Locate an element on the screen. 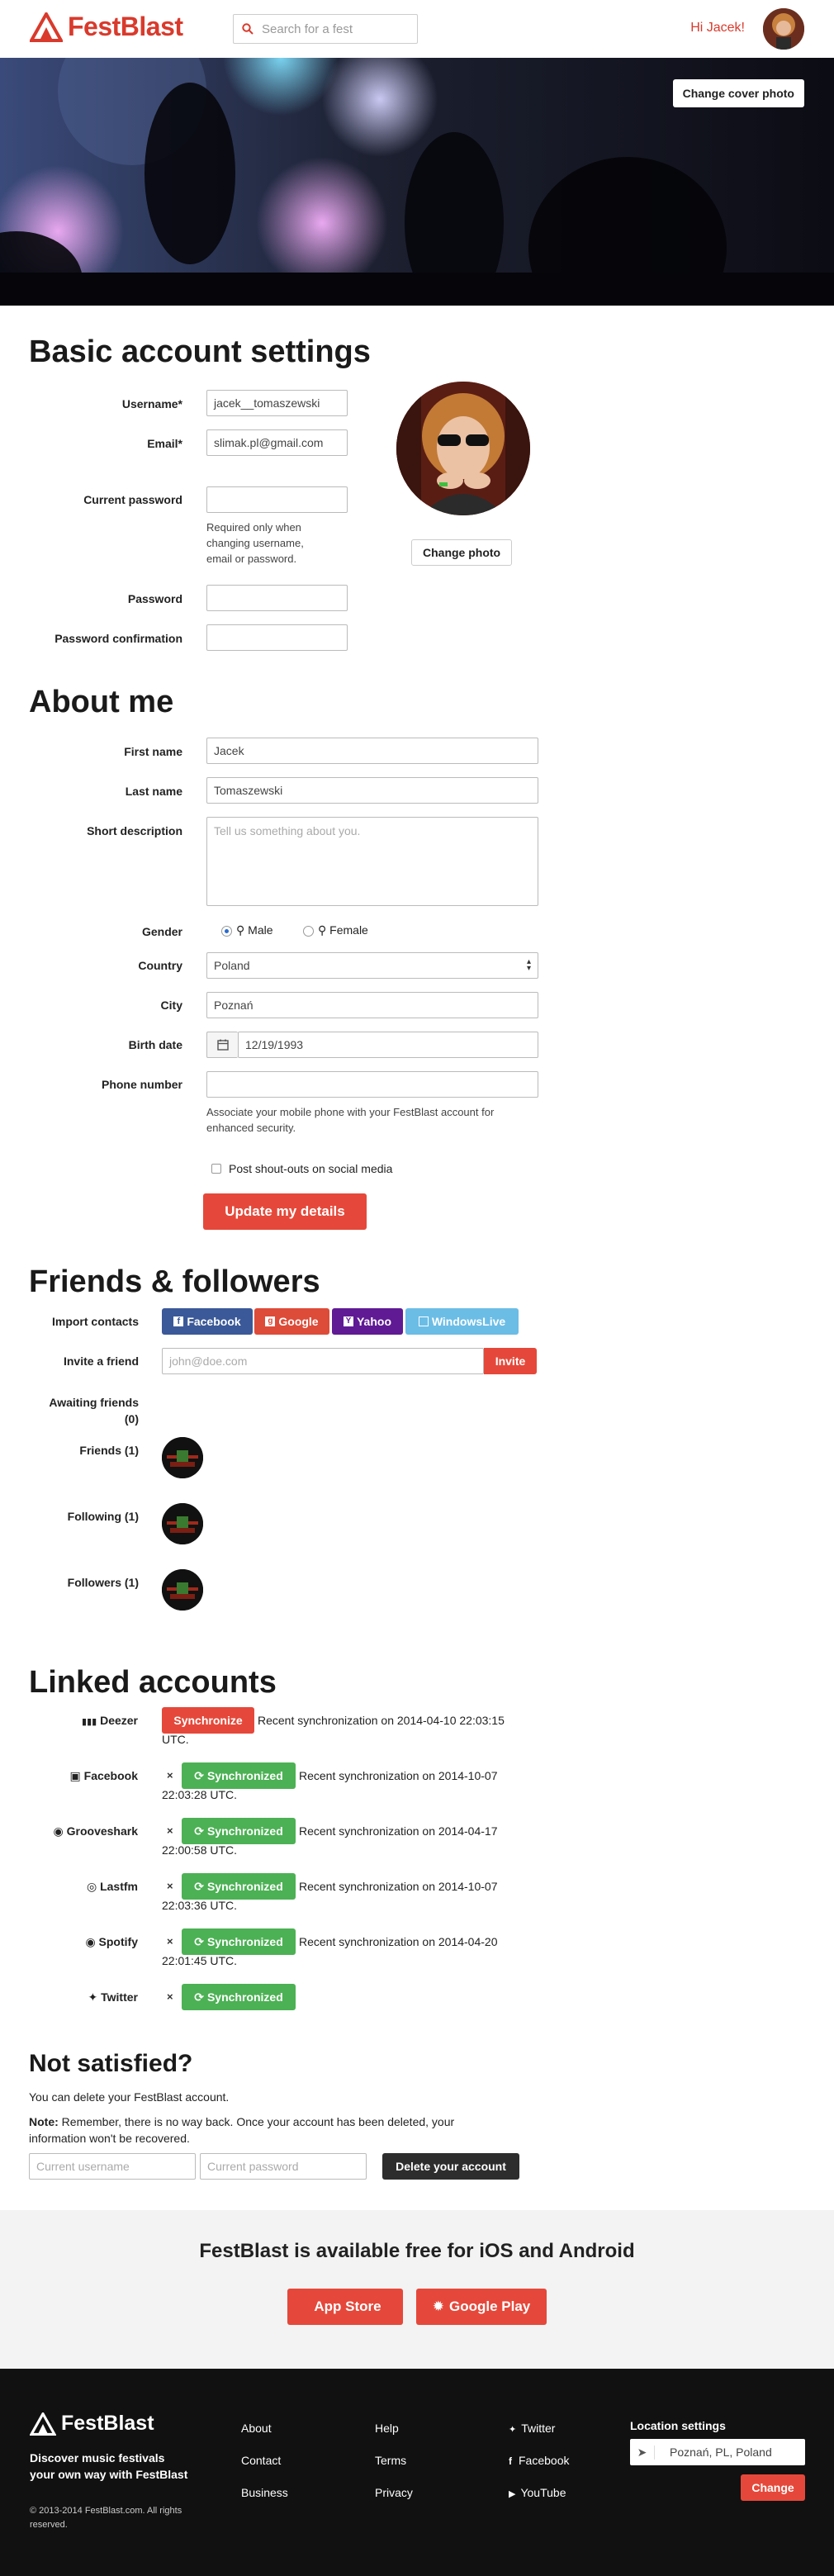  basic-settings-title: Basic account settings is located at coordinates (200, 351).